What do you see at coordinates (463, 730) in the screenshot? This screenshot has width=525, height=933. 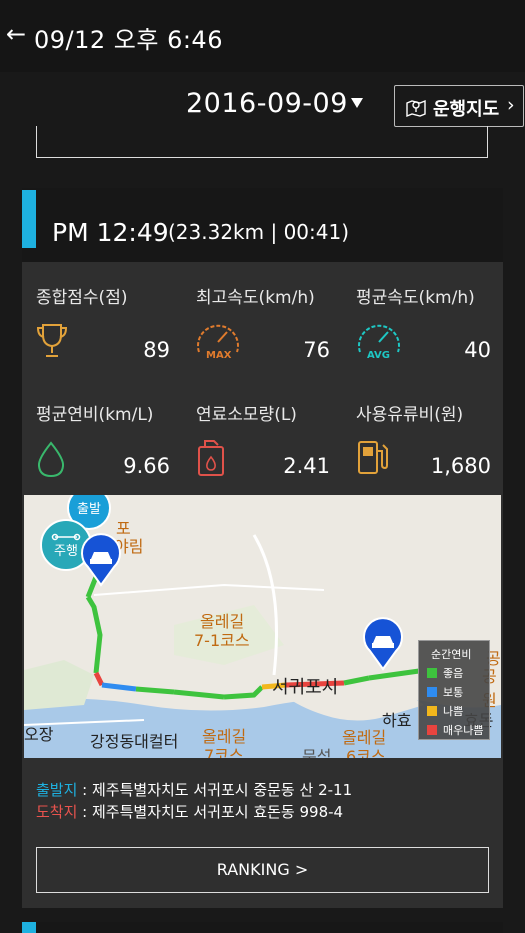 I see `legend-label-very-bad: 매우나쁨` at bounding box center [463, 730].